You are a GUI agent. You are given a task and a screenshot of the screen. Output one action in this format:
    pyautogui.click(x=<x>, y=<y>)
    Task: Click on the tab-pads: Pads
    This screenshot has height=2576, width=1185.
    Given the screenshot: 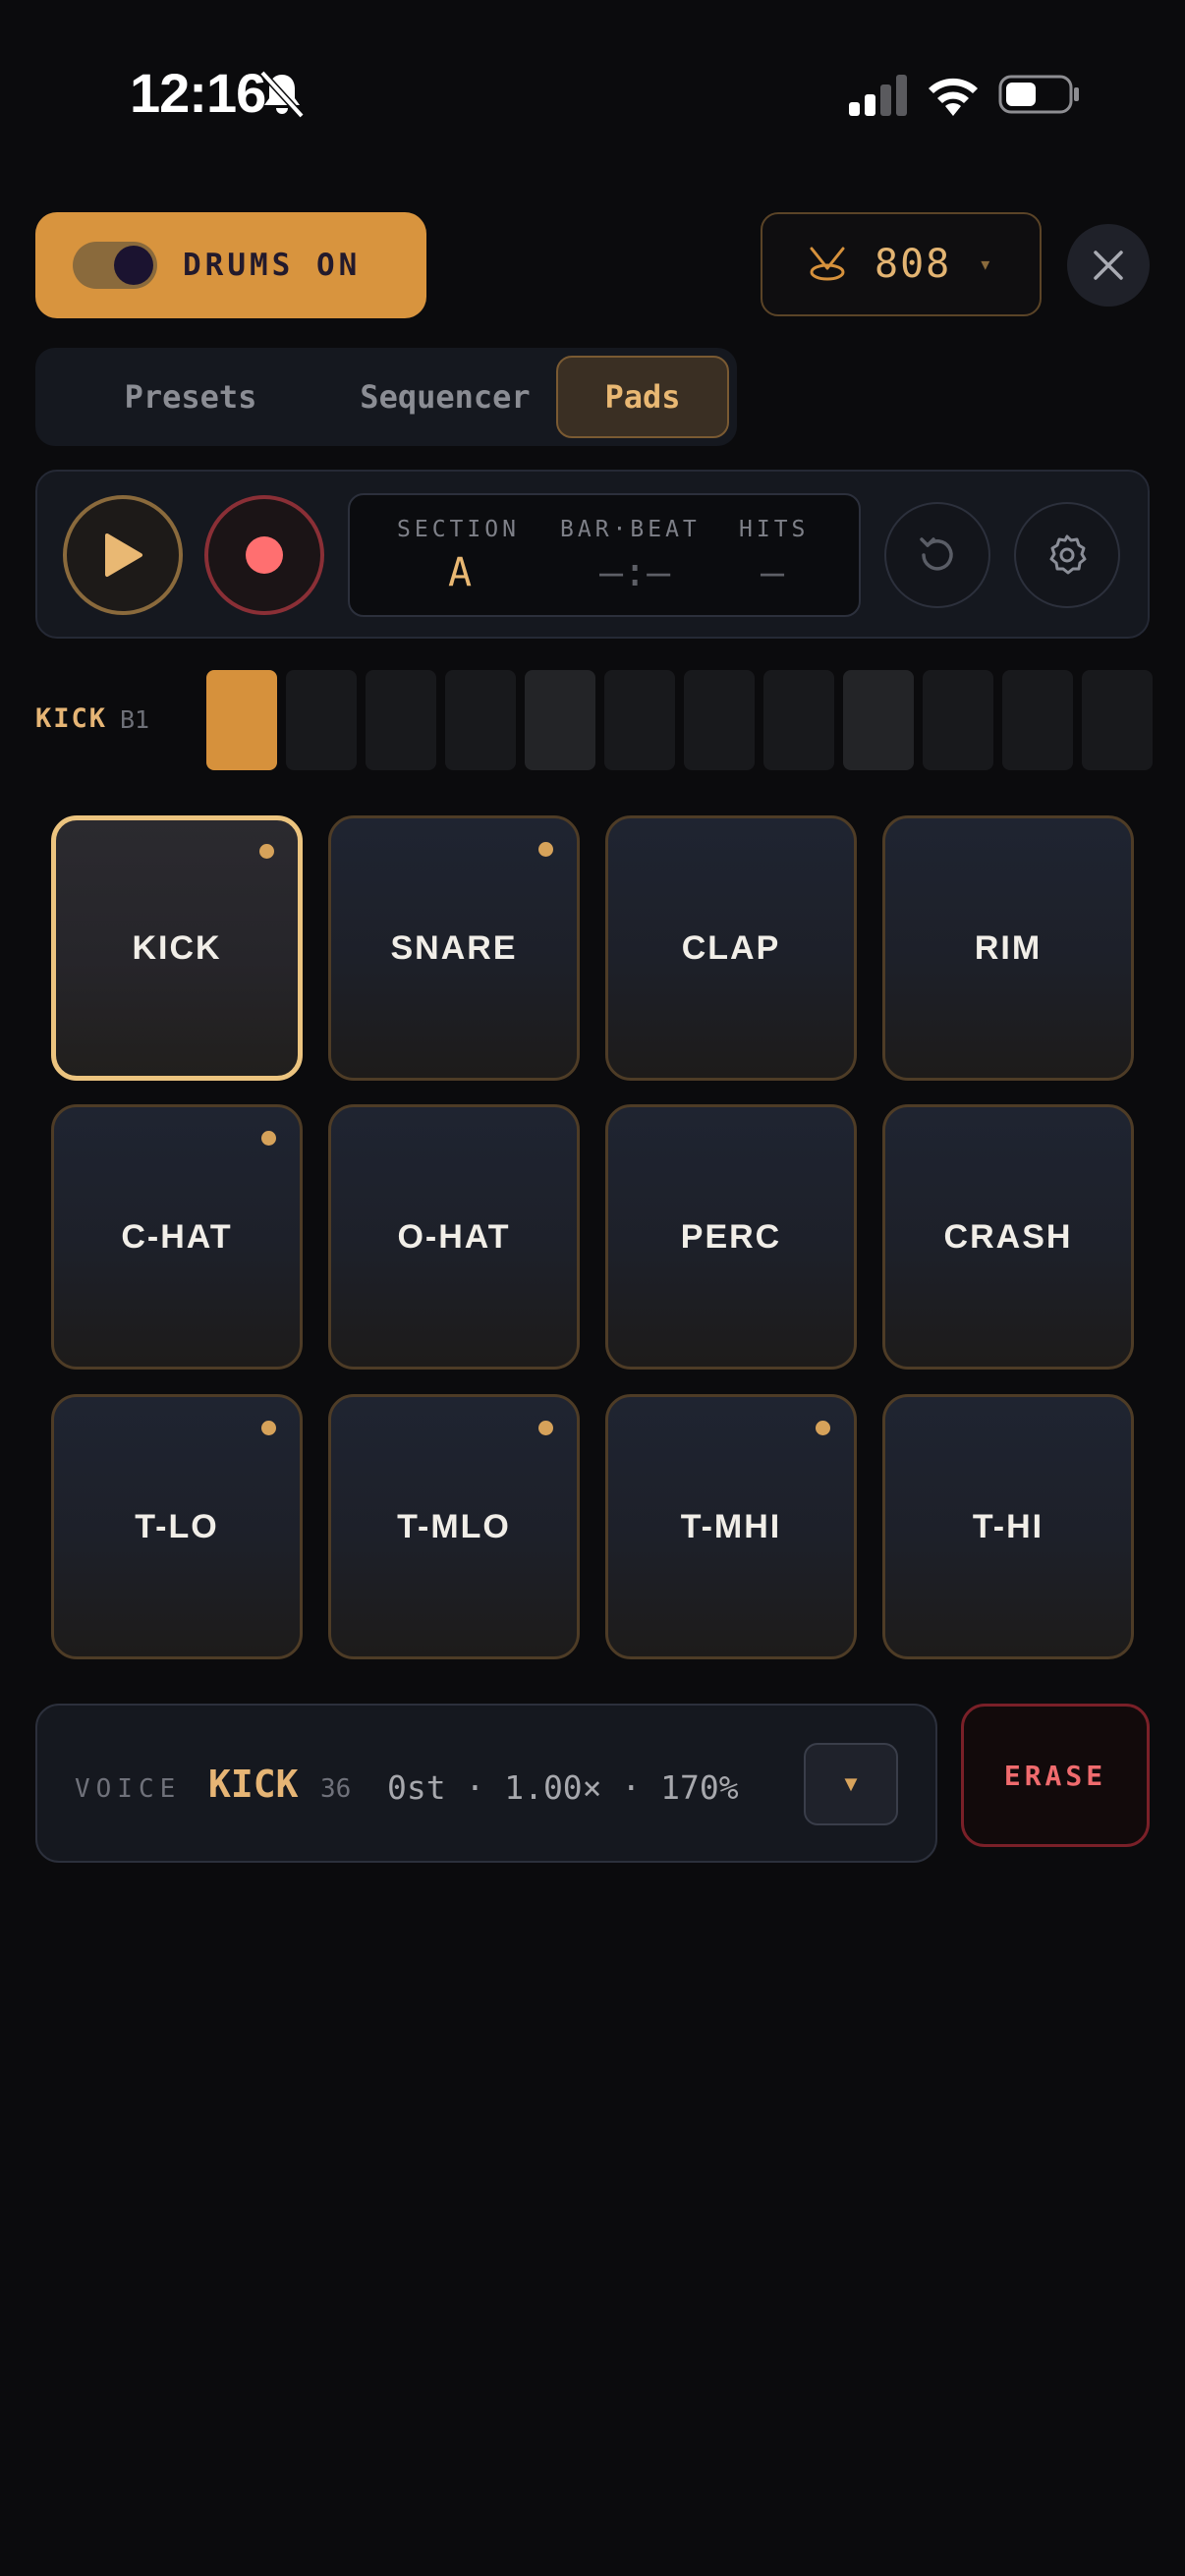 What is the action you would take?
    pyautogui.click(x=643, y=397)
    